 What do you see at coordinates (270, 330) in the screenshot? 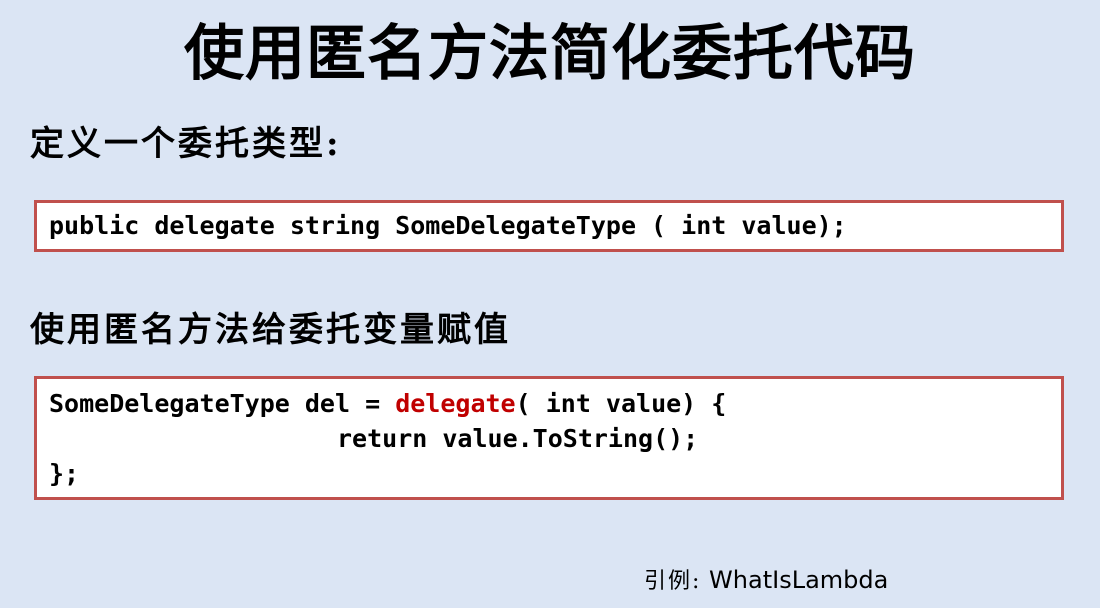
I see `section-label-anonymous-method: 使用匿名方法给委托变量赋值` at bounding box center [270, 330].